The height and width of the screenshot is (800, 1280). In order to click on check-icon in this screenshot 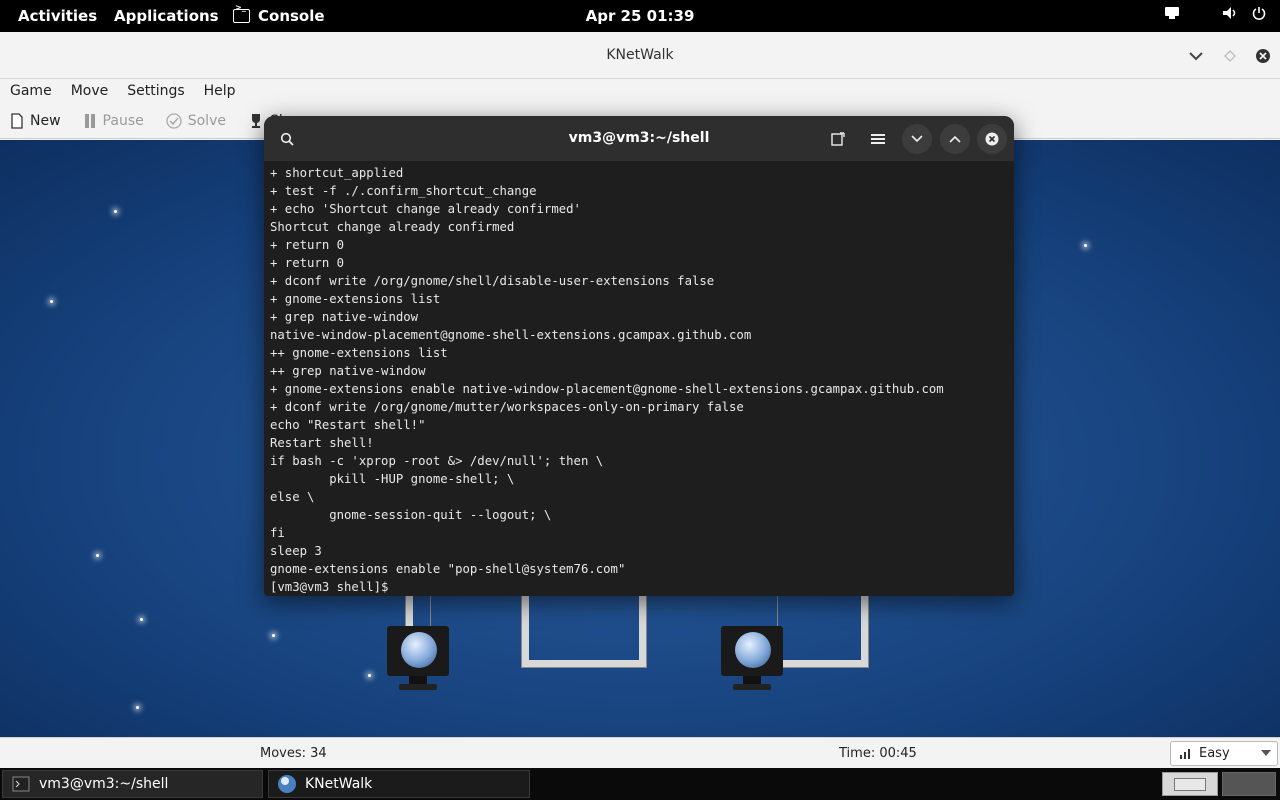, I will do `click(174, 120)`.